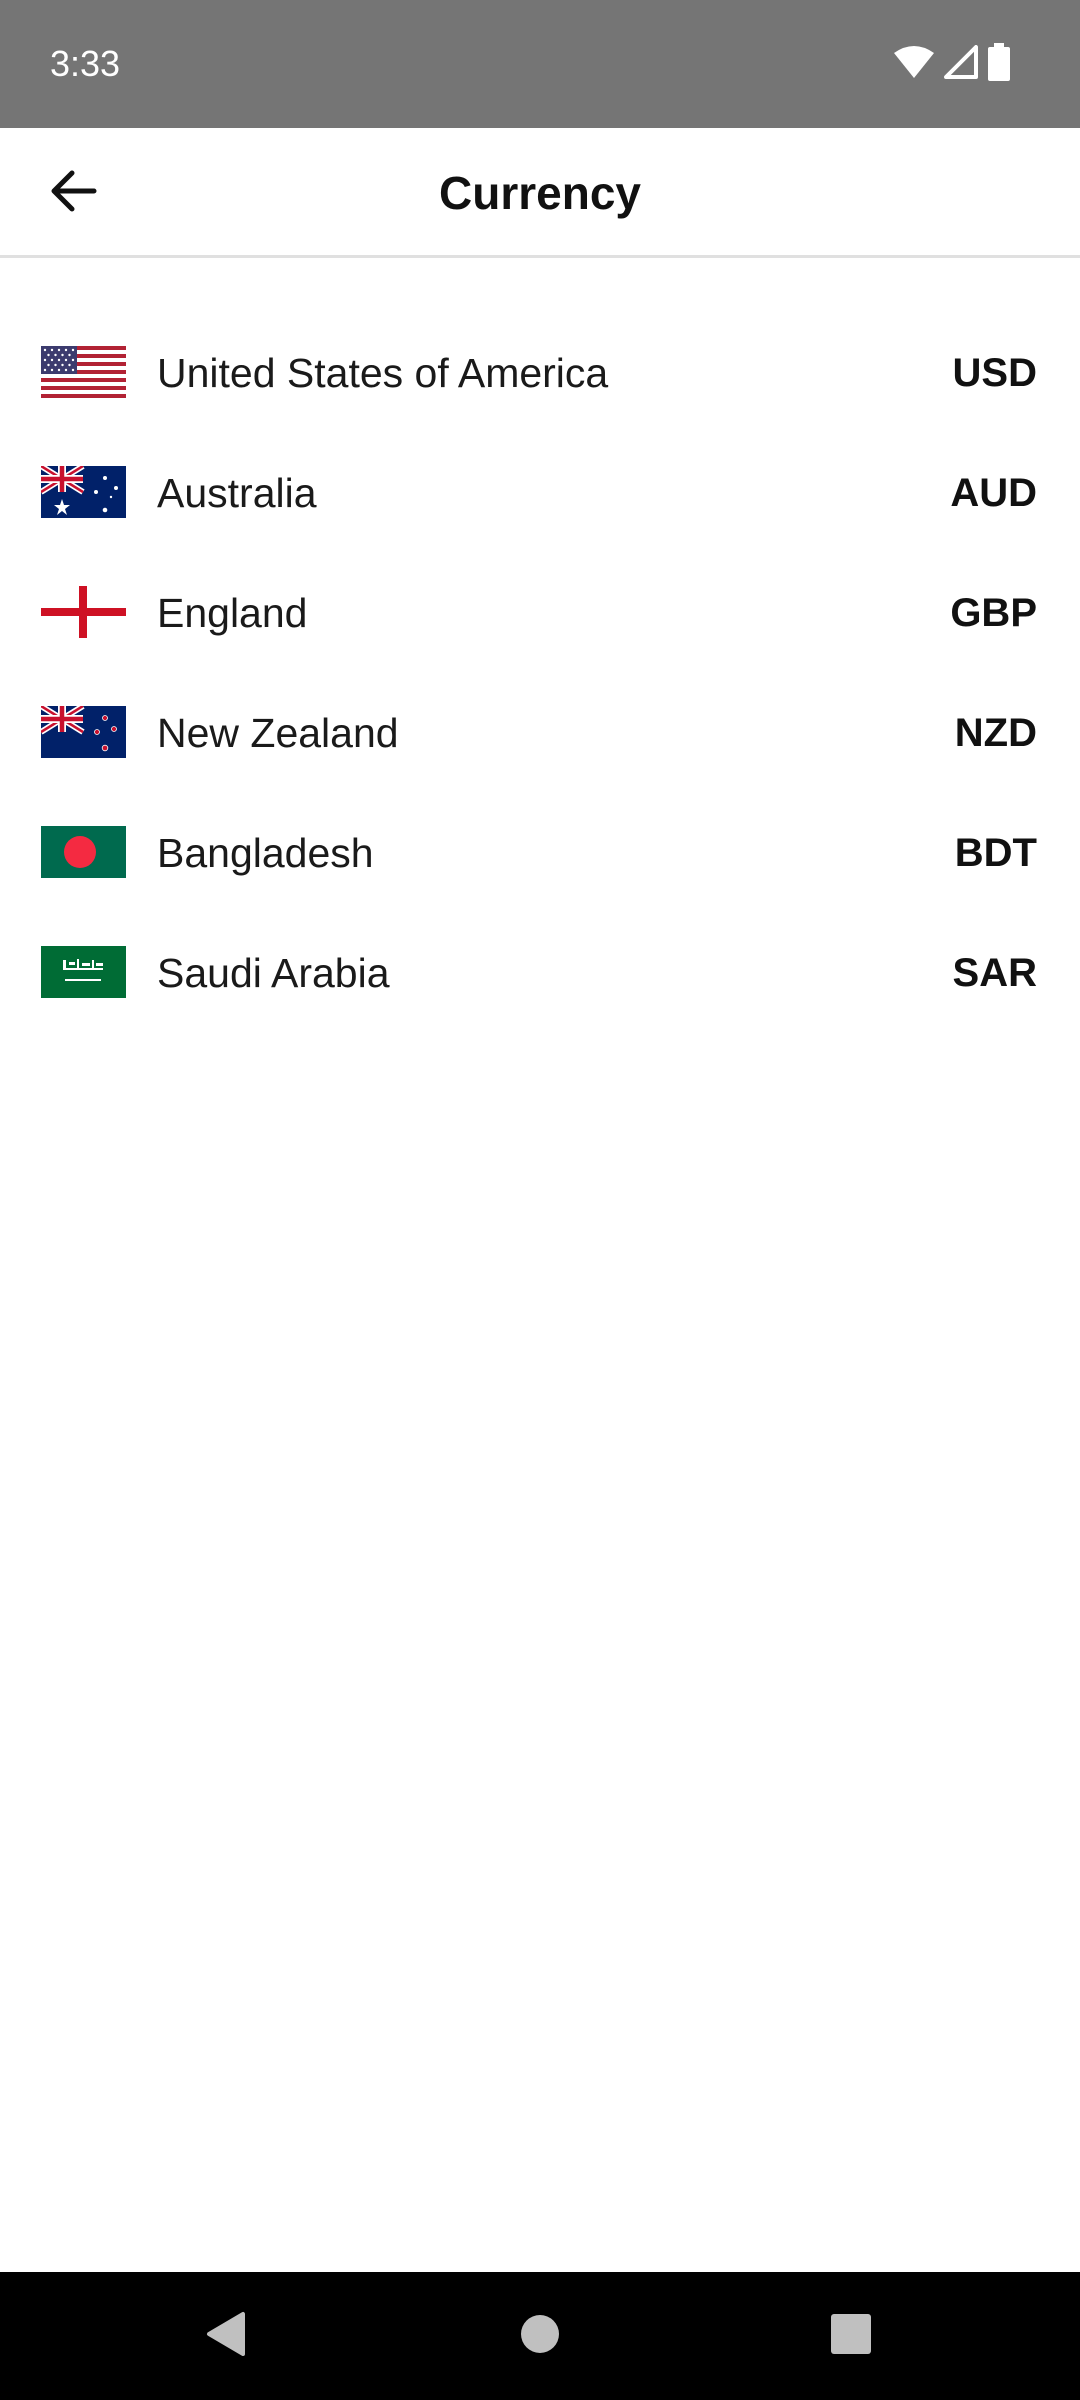 The height and width of the screenshot is (2400, 1080). Describe the element at coordinates (914, 64) in the screenshot. I see `wifi-icon` at that location.